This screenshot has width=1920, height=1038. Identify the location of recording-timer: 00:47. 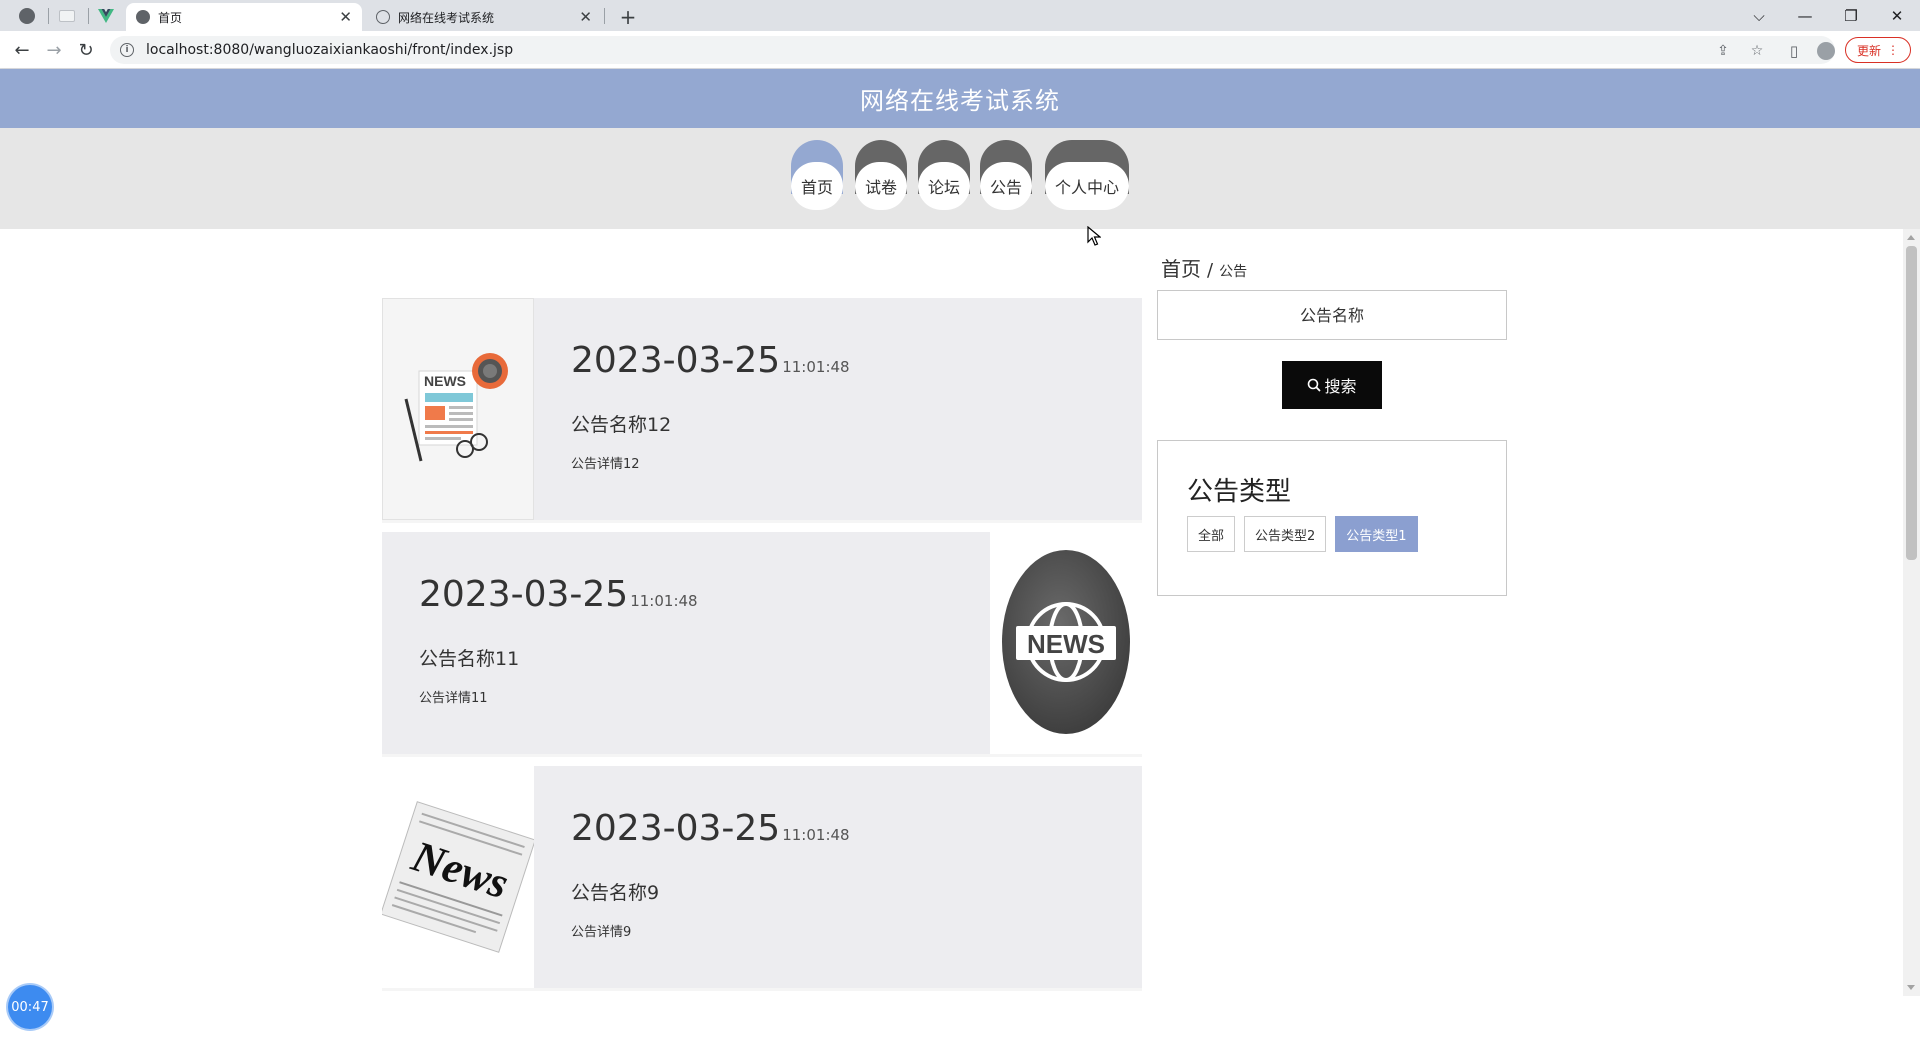
(30, 1007).